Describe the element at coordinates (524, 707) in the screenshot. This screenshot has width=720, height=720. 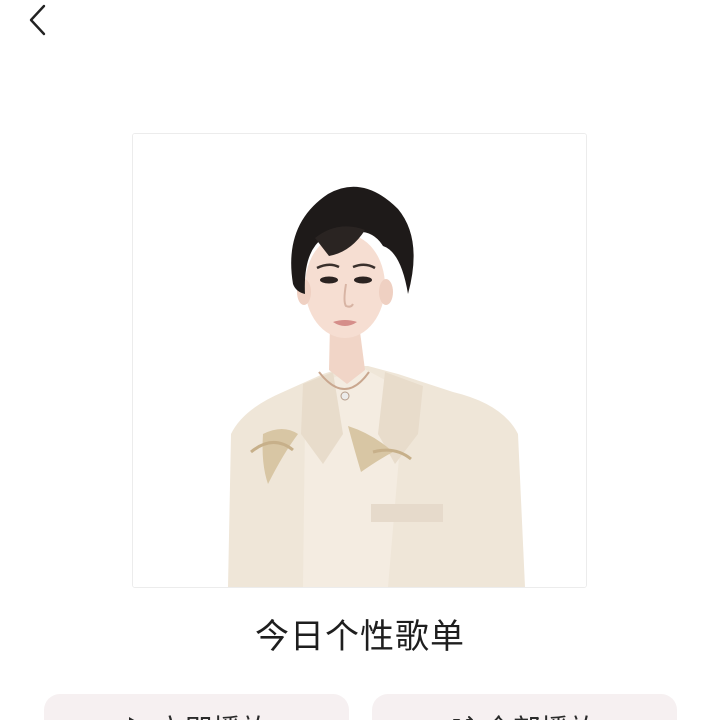
I see `shuffle-play-button: 全部播放` at that location.